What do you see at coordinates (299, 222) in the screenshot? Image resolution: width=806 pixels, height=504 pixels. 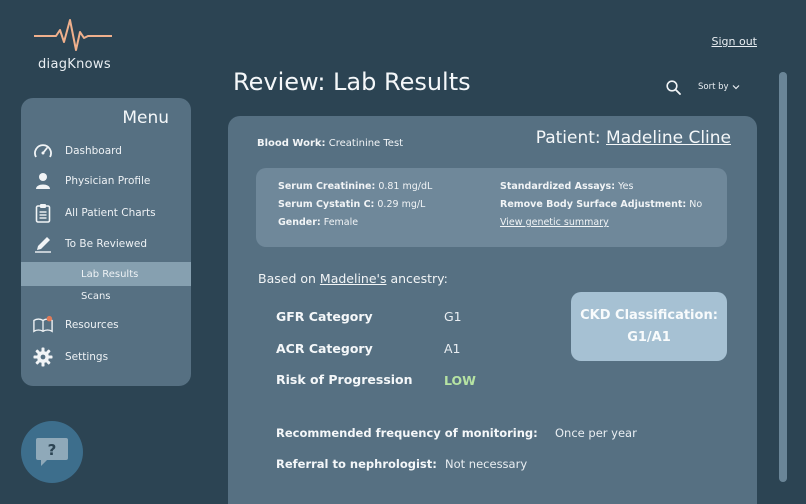 I see `gender-label: Gender:` at bounding box center [299, 222].